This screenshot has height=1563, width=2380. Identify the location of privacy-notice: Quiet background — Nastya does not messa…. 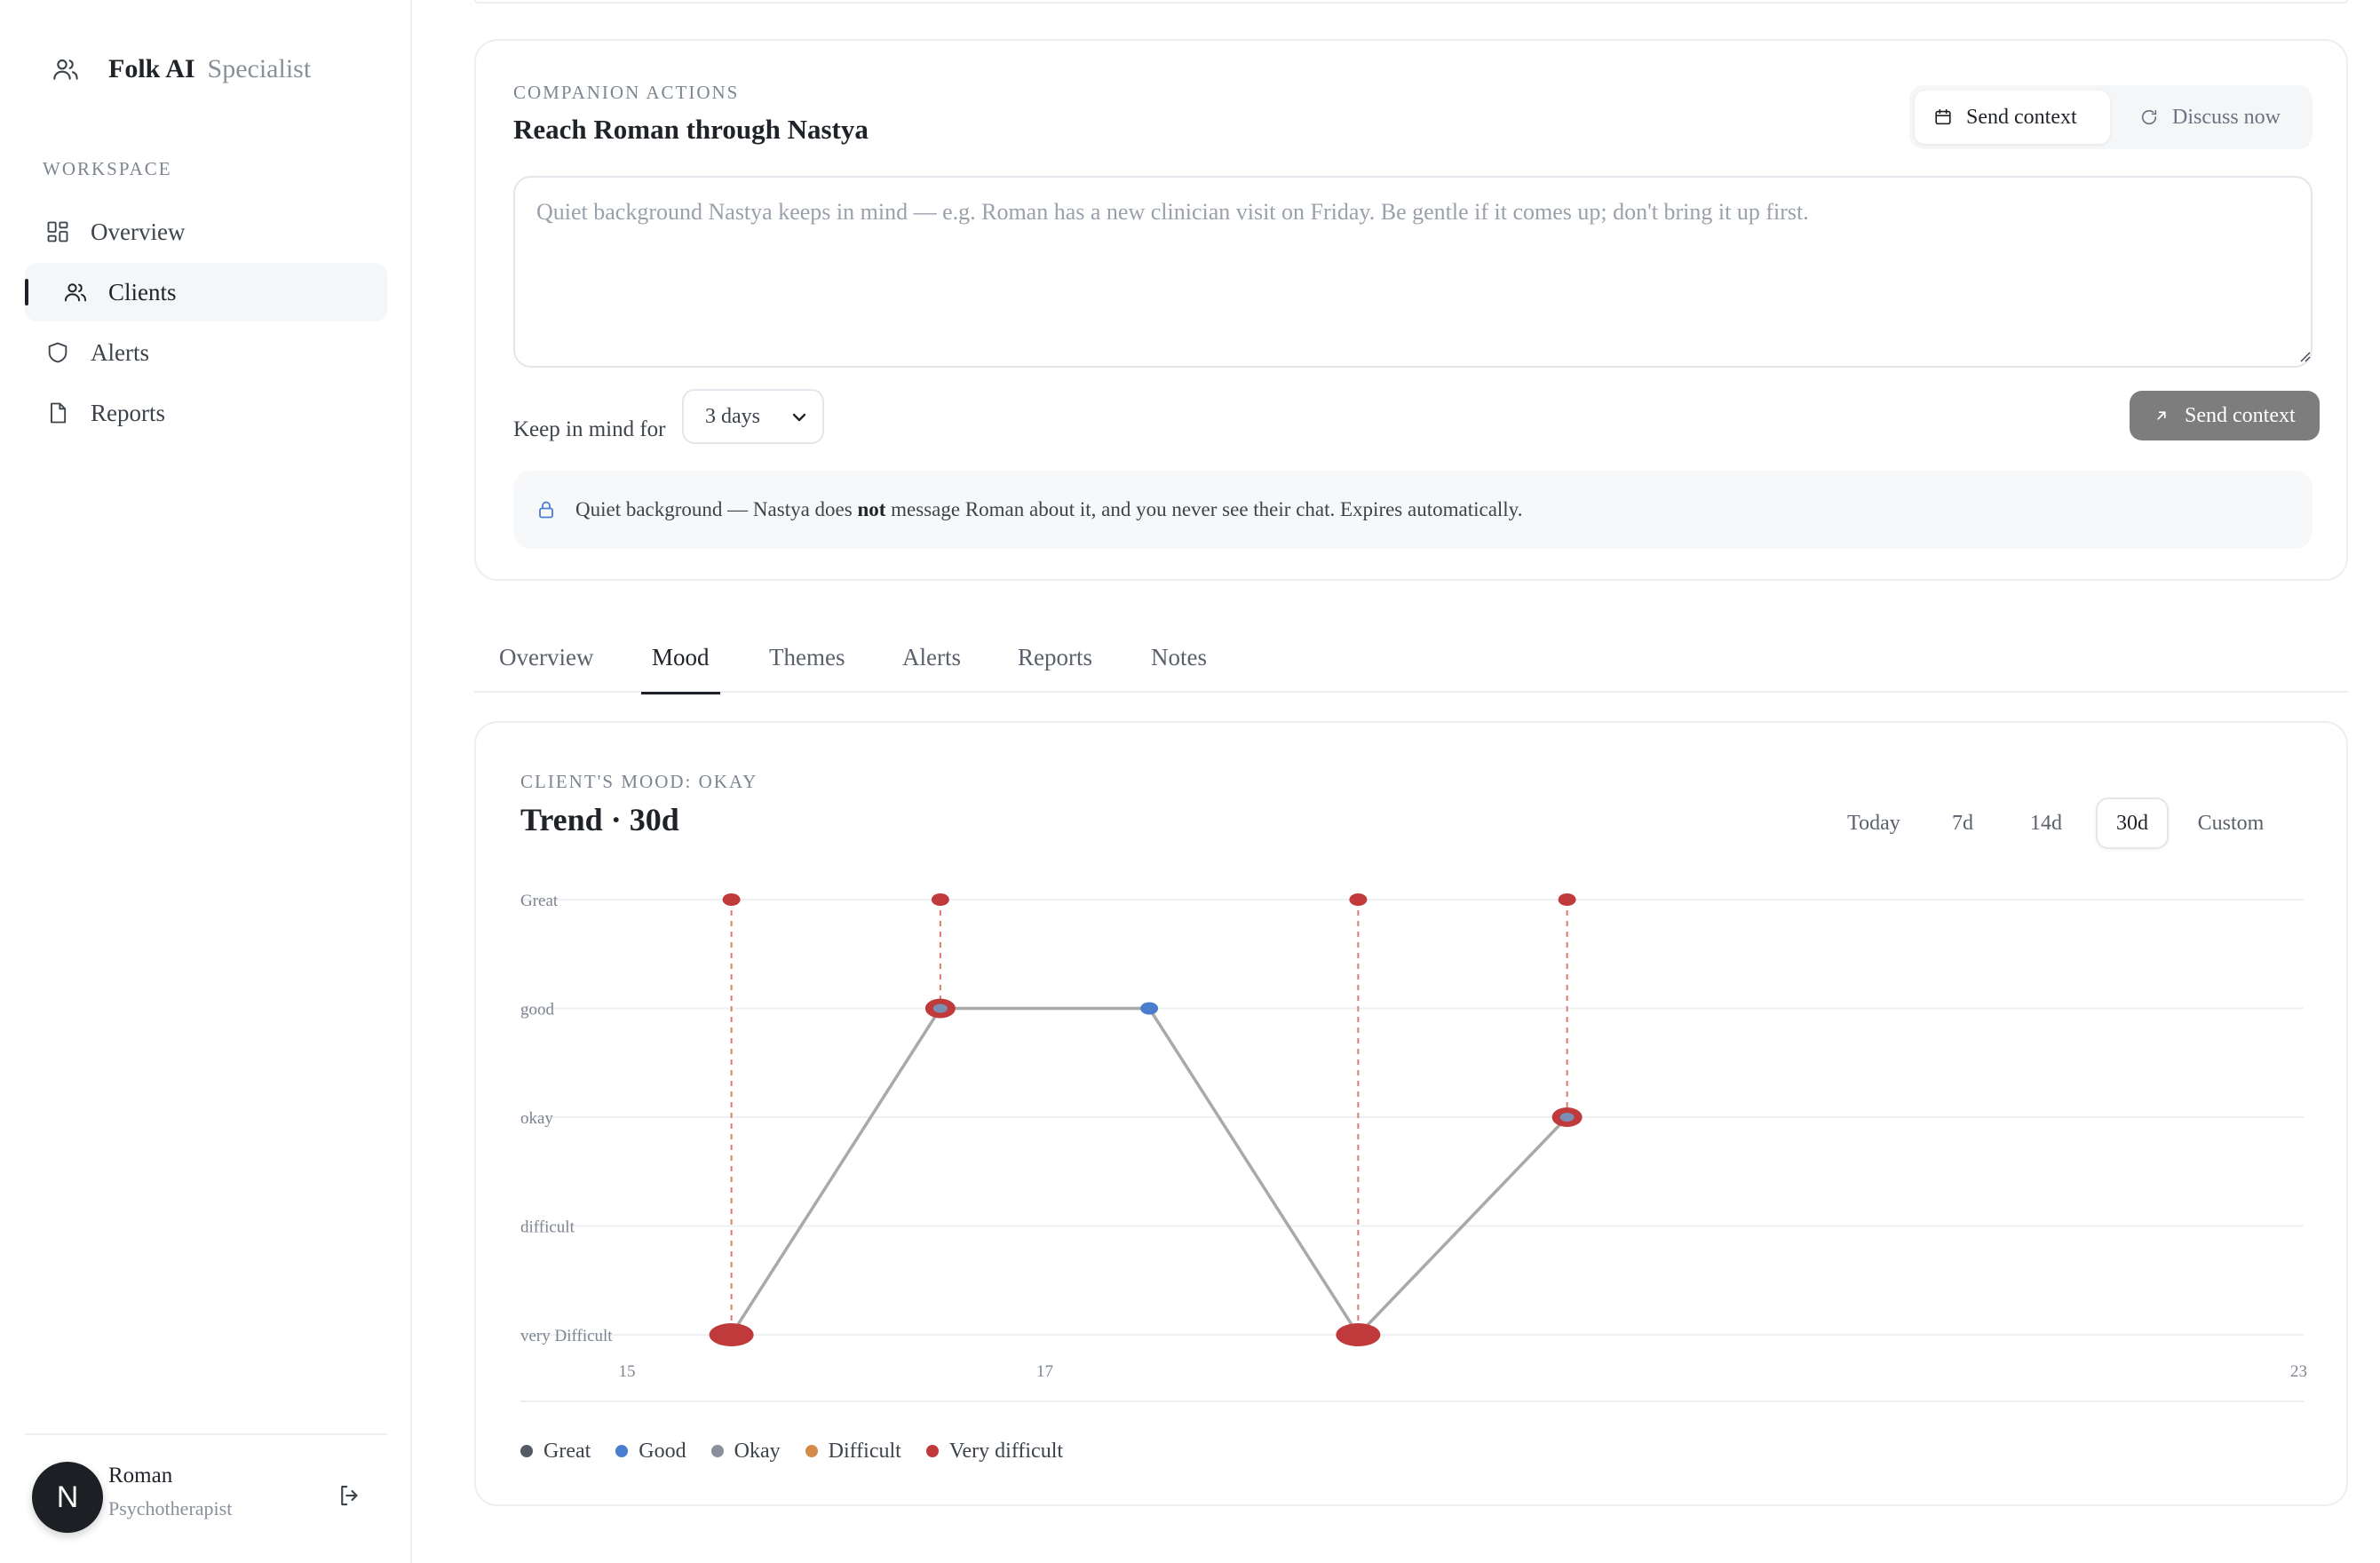
(1413, 510).